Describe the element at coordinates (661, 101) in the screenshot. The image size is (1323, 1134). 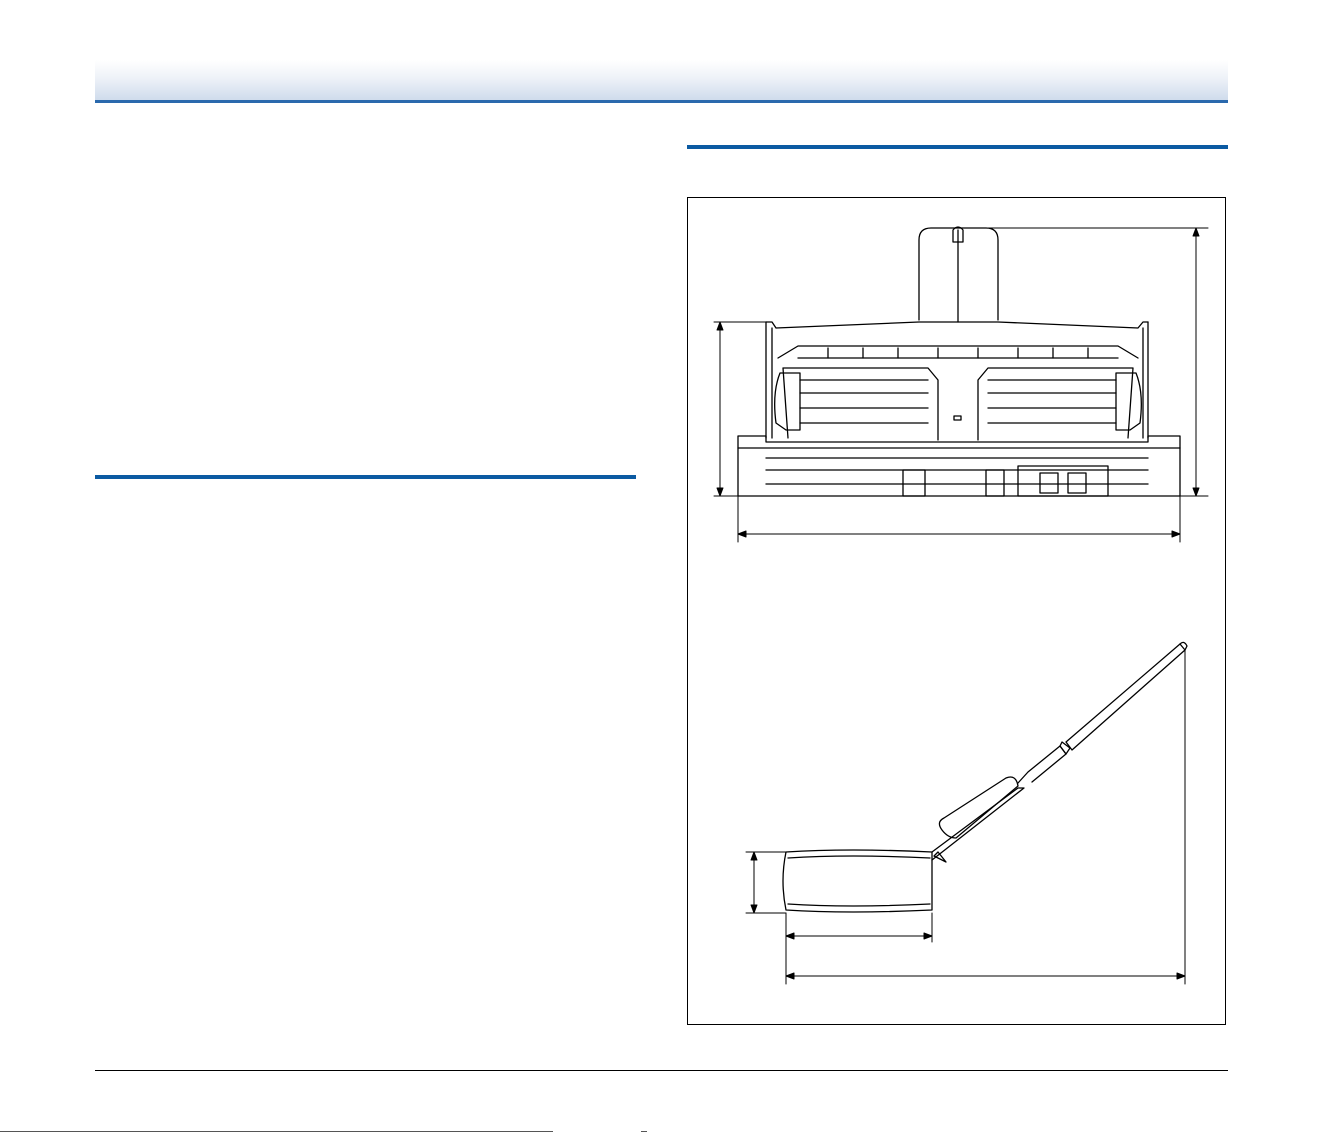
I see `page-header-rule` at that location.